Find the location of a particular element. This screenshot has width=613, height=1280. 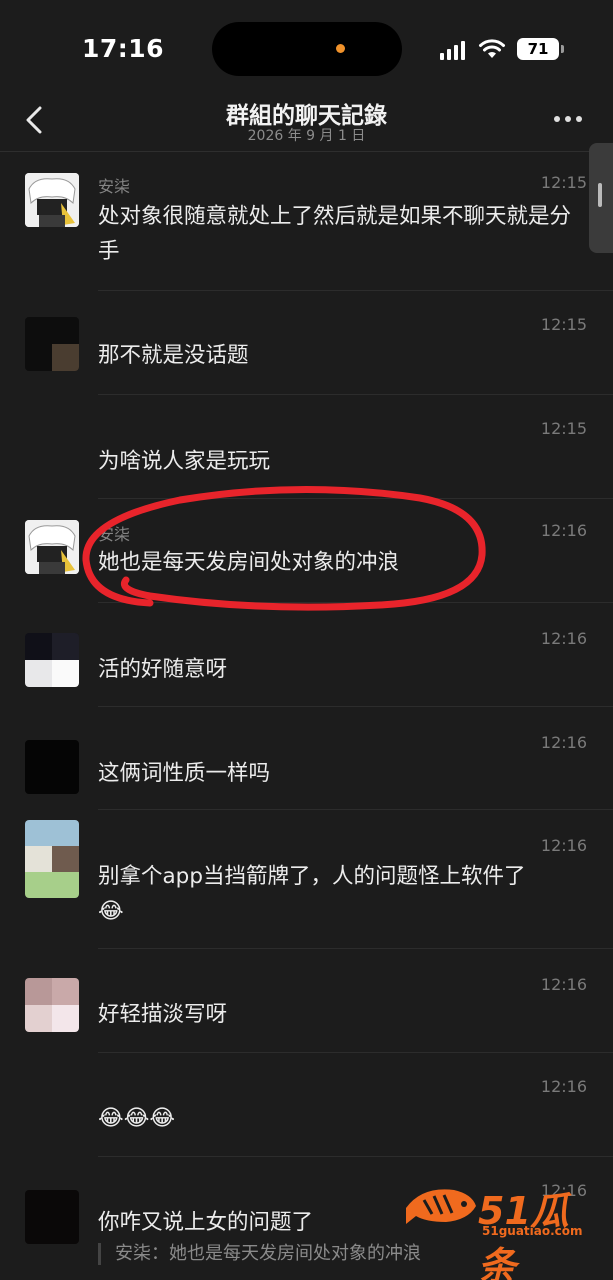

message-item: 安柒 12:15 处对象很随意就处上了然后就是如果不聊天就是分手 is located at coordinates (306, 222).